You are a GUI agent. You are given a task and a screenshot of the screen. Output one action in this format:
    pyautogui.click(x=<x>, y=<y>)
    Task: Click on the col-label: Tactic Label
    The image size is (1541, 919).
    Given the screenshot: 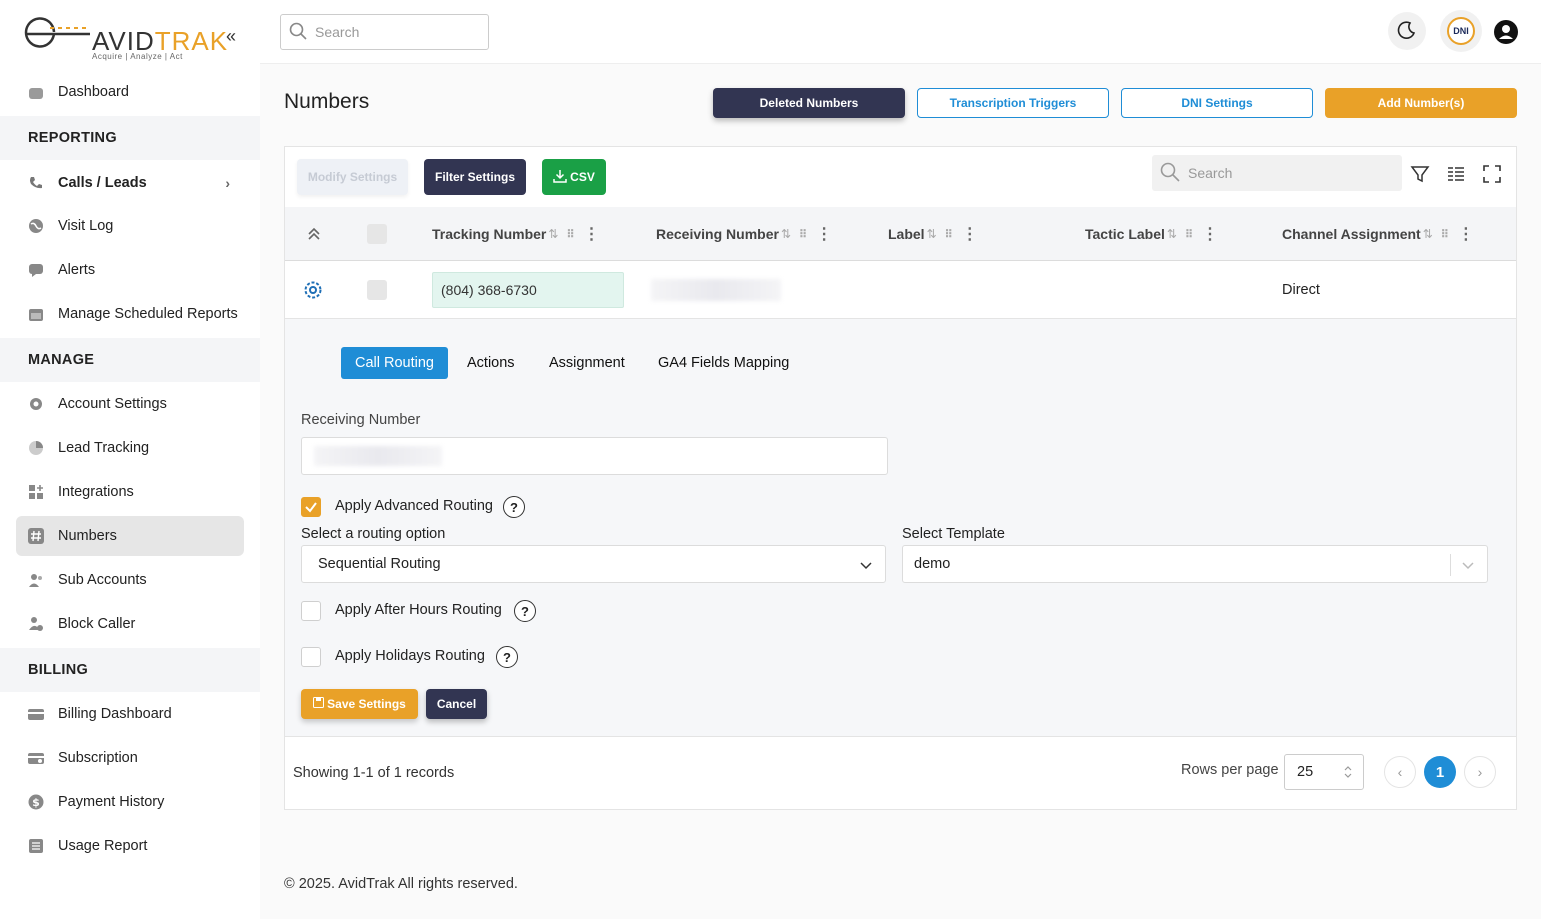 What is the action you would take?
    pyautogui.click(x=1125, y=234)
    